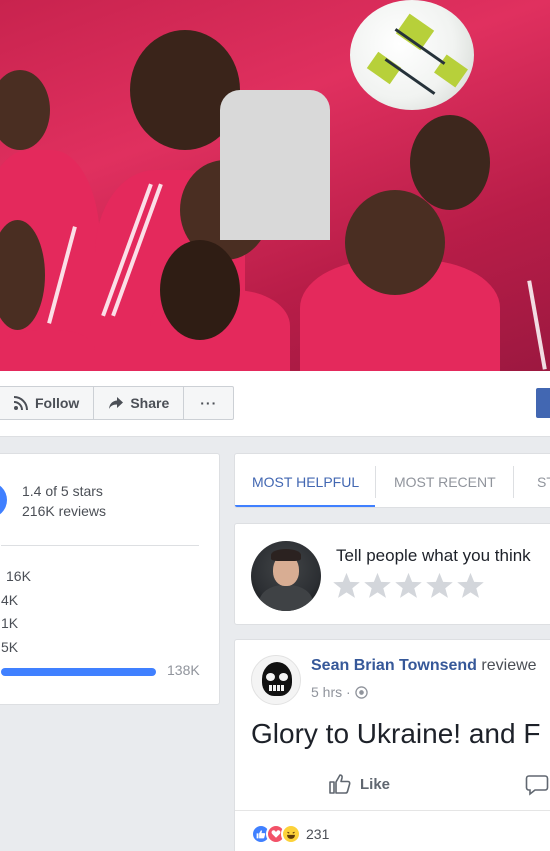 The height and width of the screenshot is (851, 550). What do you see at coordinates (359, 784) in the screenshot?
I see `like-button: Like` at bounding box center [359, 784].